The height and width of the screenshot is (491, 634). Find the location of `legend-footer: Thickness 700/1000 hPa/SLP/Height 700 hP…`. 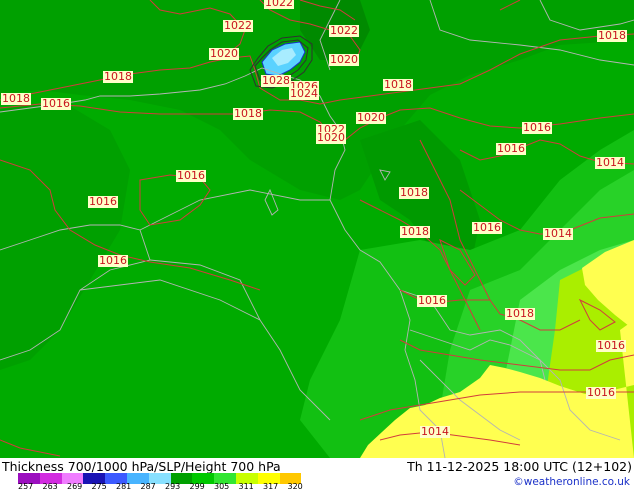

legend-footer: Thickness 700/1000 hPa/SLP/Height 700 hP… is located at coordinates (317, 474).